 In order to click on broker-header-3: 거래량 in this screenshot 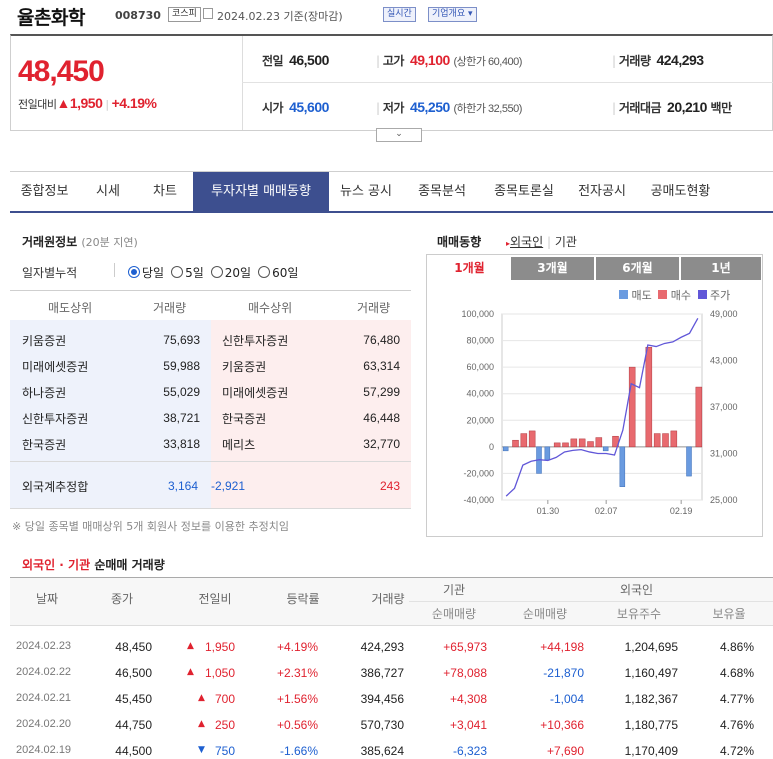, I will do `click(374, 308)`.